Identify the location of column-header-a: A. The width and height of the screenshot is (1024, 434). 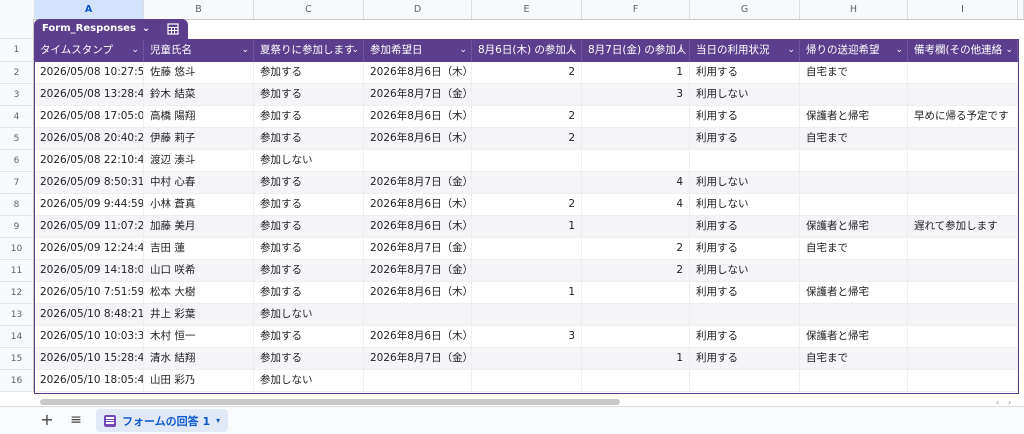
(89, 9).